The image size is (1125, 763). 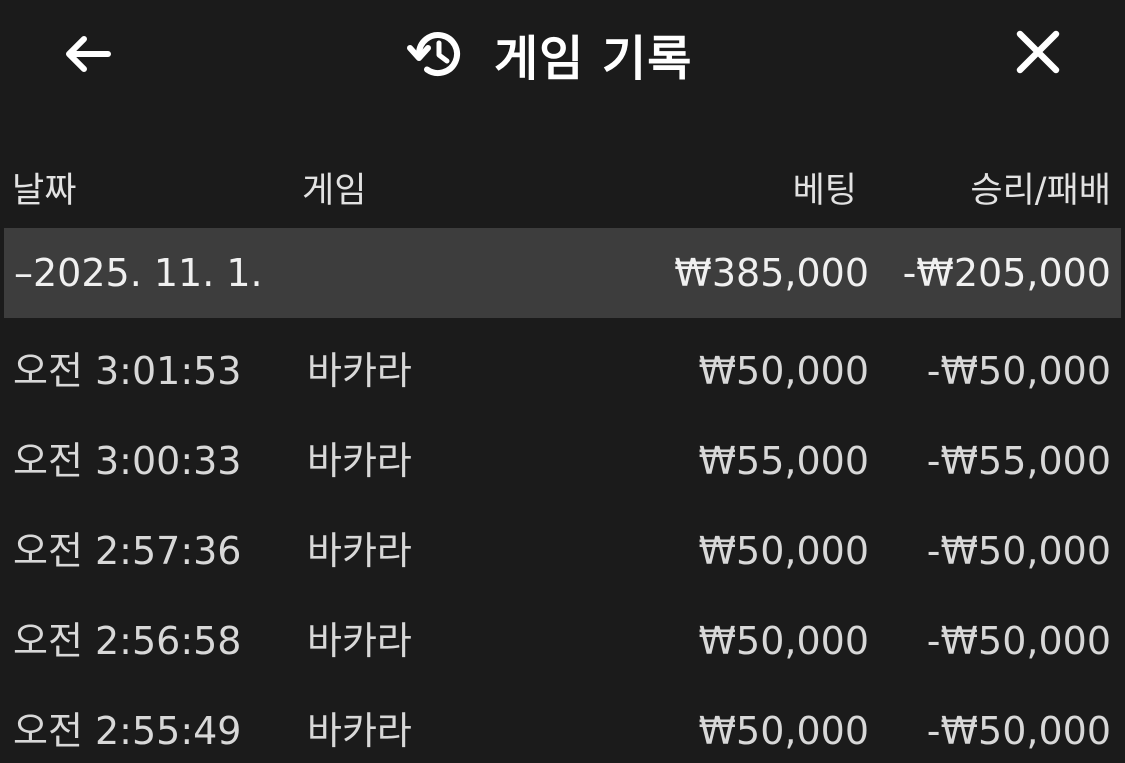 I want to click on history-icon, so click(x=437, y=54).